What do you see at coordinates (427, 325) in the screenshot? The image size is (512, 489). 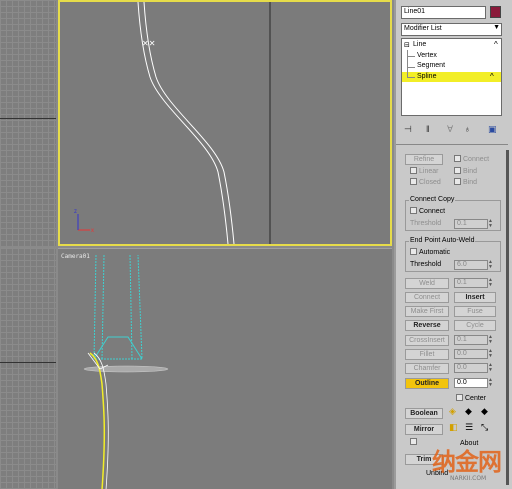 I see `reverse-button: Reverse` at bounding box center [427, 325].